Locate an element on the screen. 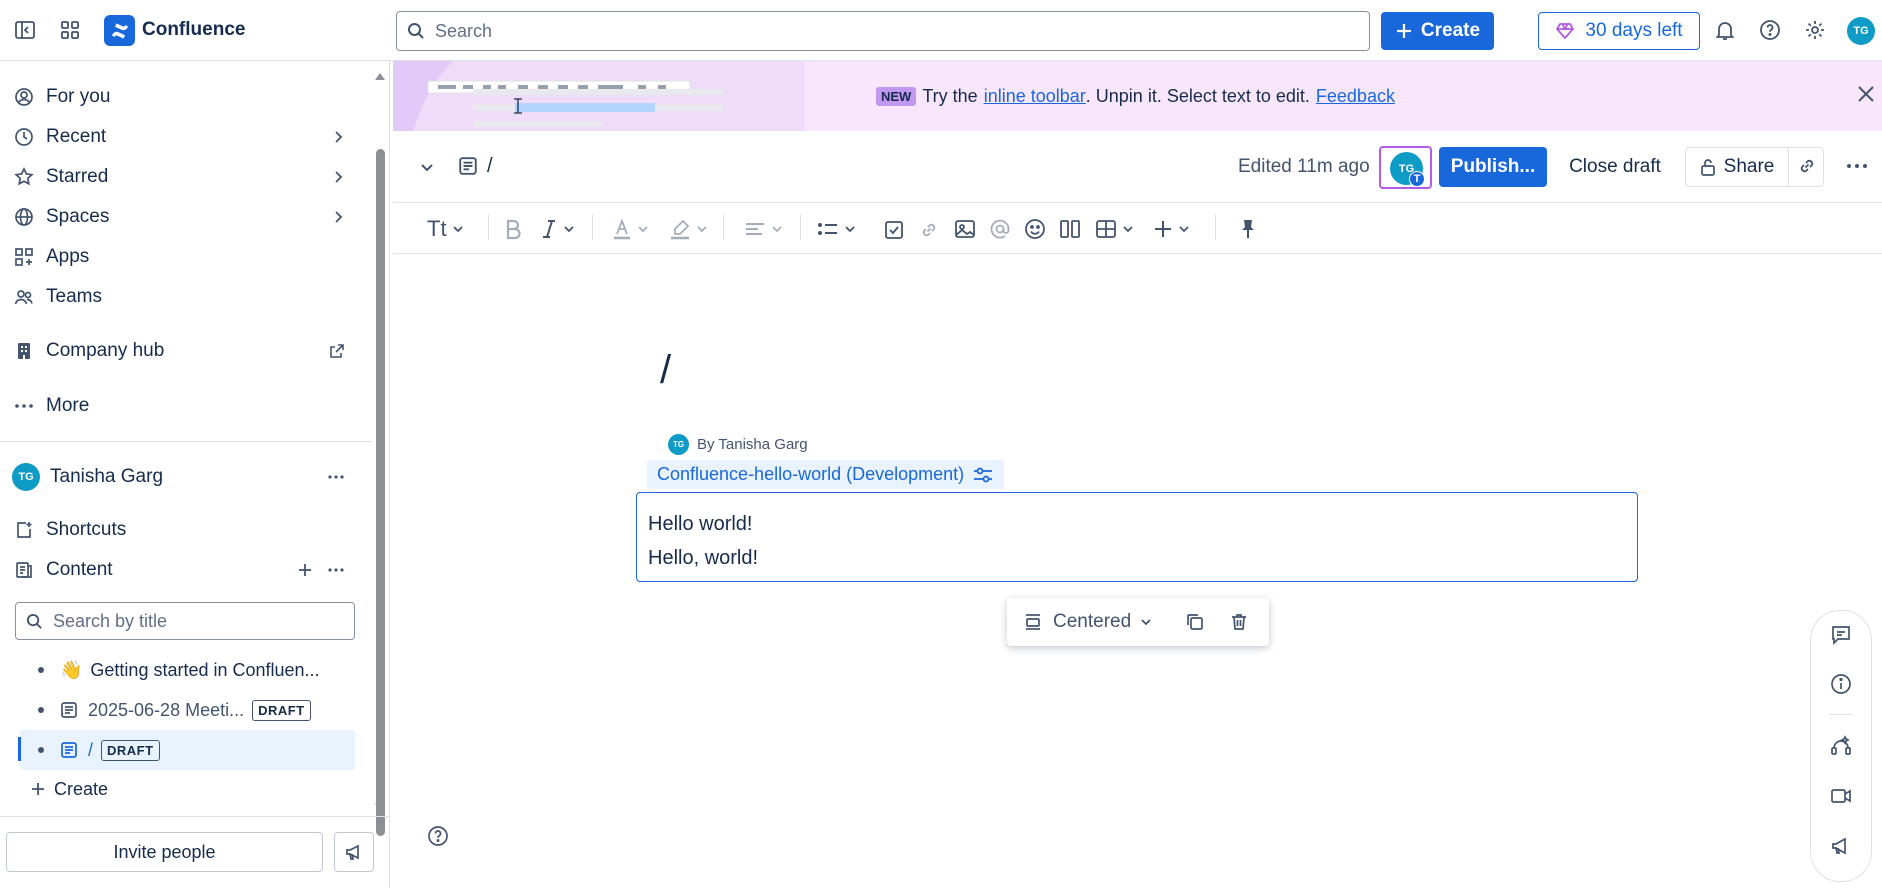  share-button: Share is located at coordinates (1737, 167).